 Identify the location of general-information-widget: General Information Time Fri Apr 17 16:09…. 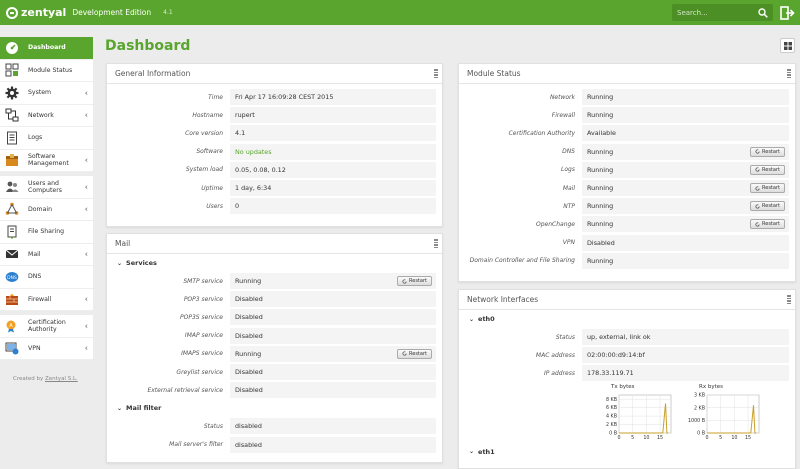
(274, 145).